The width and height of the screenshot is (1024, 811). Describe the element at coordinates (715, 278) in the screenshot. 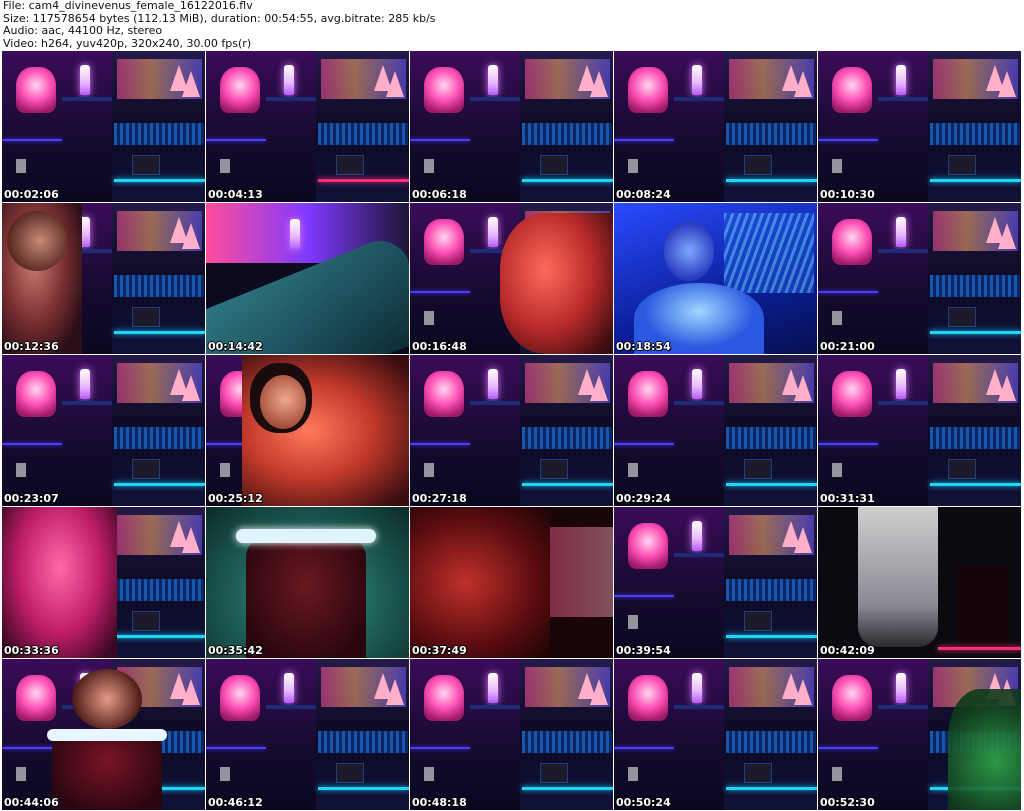

I see `video-thumbnail: 00:18:54` at that location.